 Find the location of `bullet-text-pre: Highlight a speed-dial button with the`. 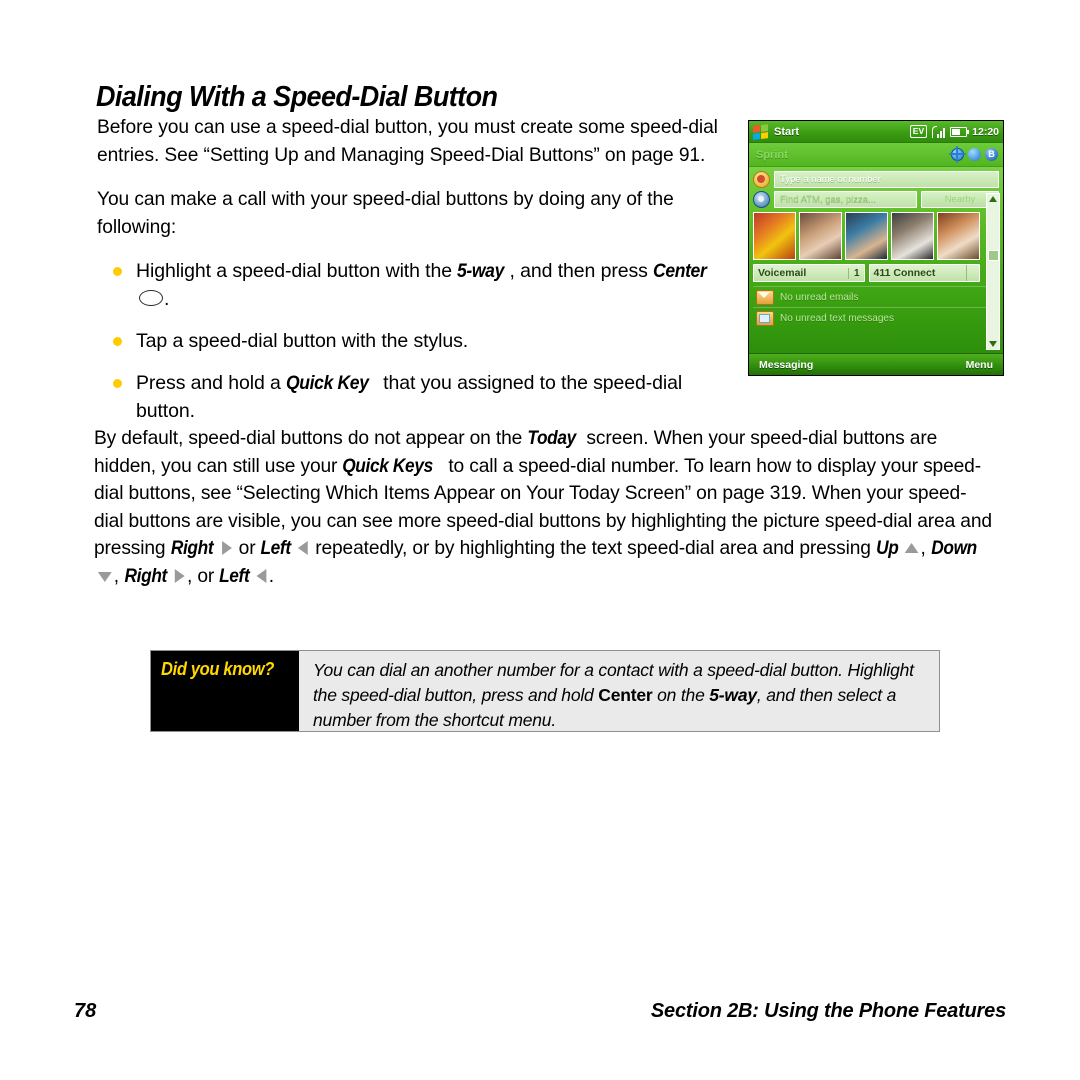

bullet-text-pre: Highlight a speed-dial button with the is located at coordinates (297, 271).